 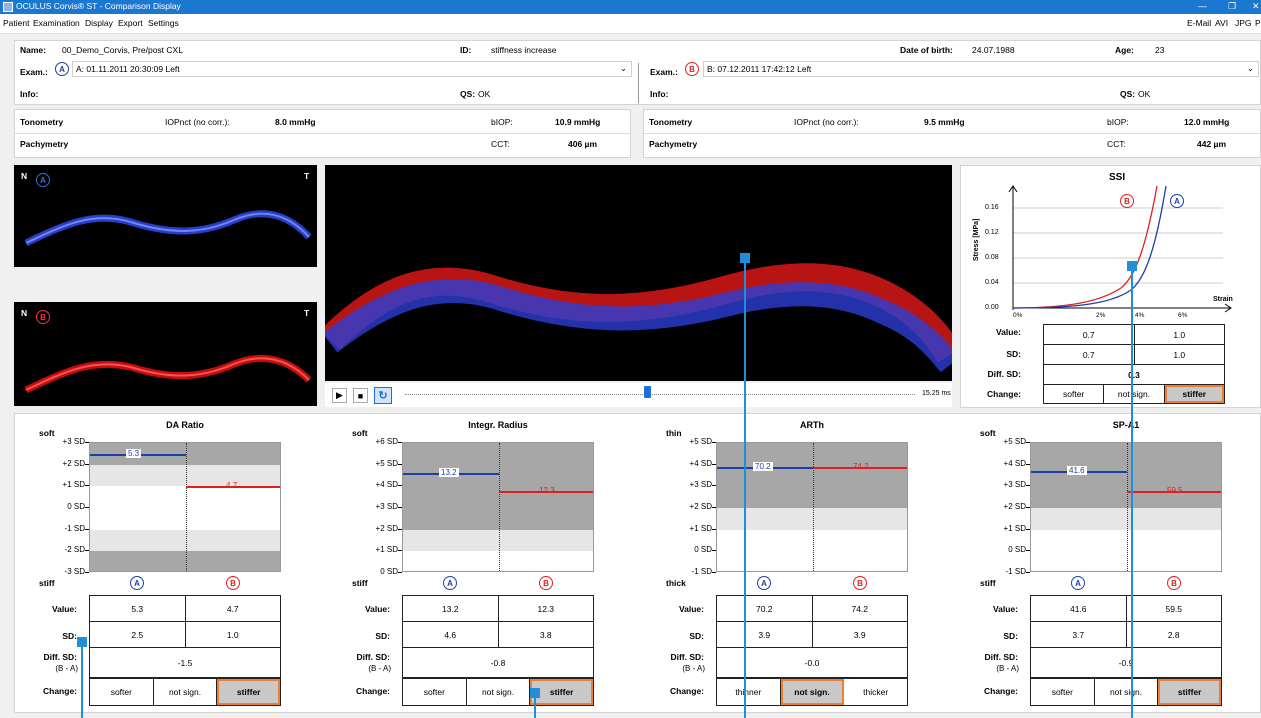 I want to click on avi-button: AVI, so click(x=1221, y=23).